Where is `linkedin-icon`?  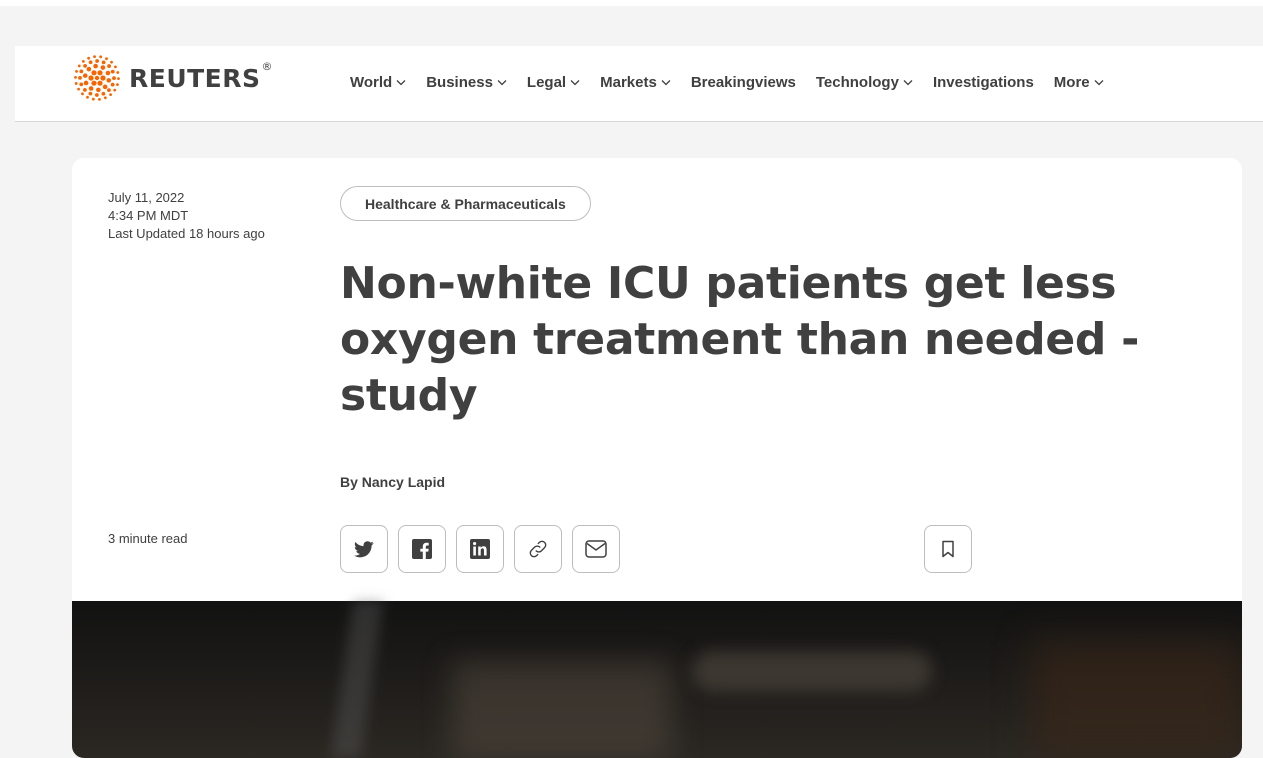 linkedin-icon is located at coordinates (480, 549).